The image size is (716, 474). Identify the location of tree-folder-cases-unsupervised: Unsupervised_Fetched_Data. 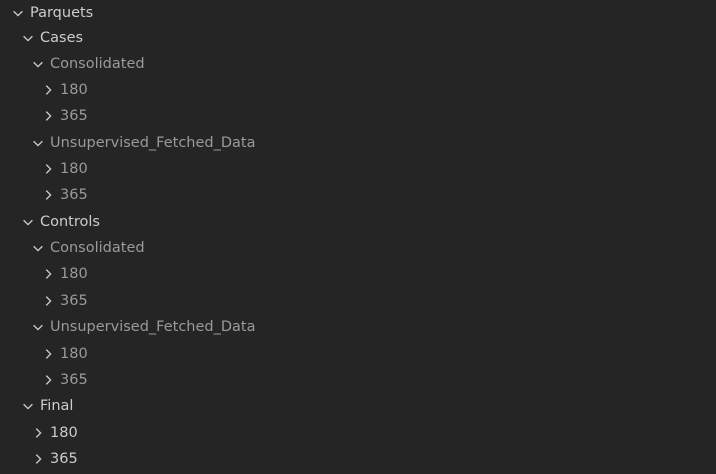
(358, 143).